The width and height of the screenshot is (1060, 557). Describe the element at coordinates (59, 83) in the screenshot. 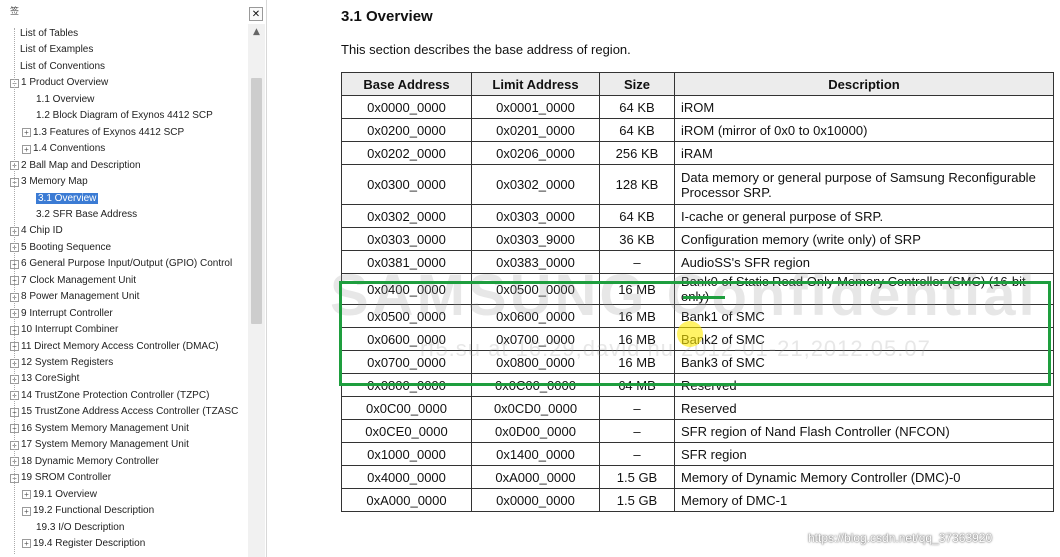

I see `bookmark-item: −1 Product Overview` at that location.